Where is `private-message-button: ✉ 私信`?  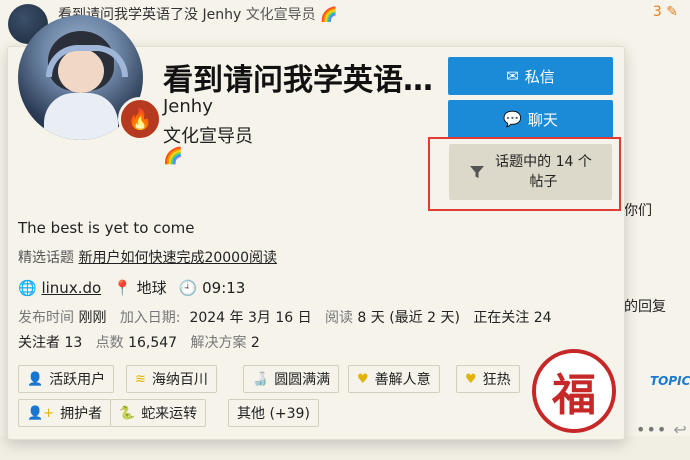
private-message-button: ✉ 私信 is located at coordinates (530, 76).